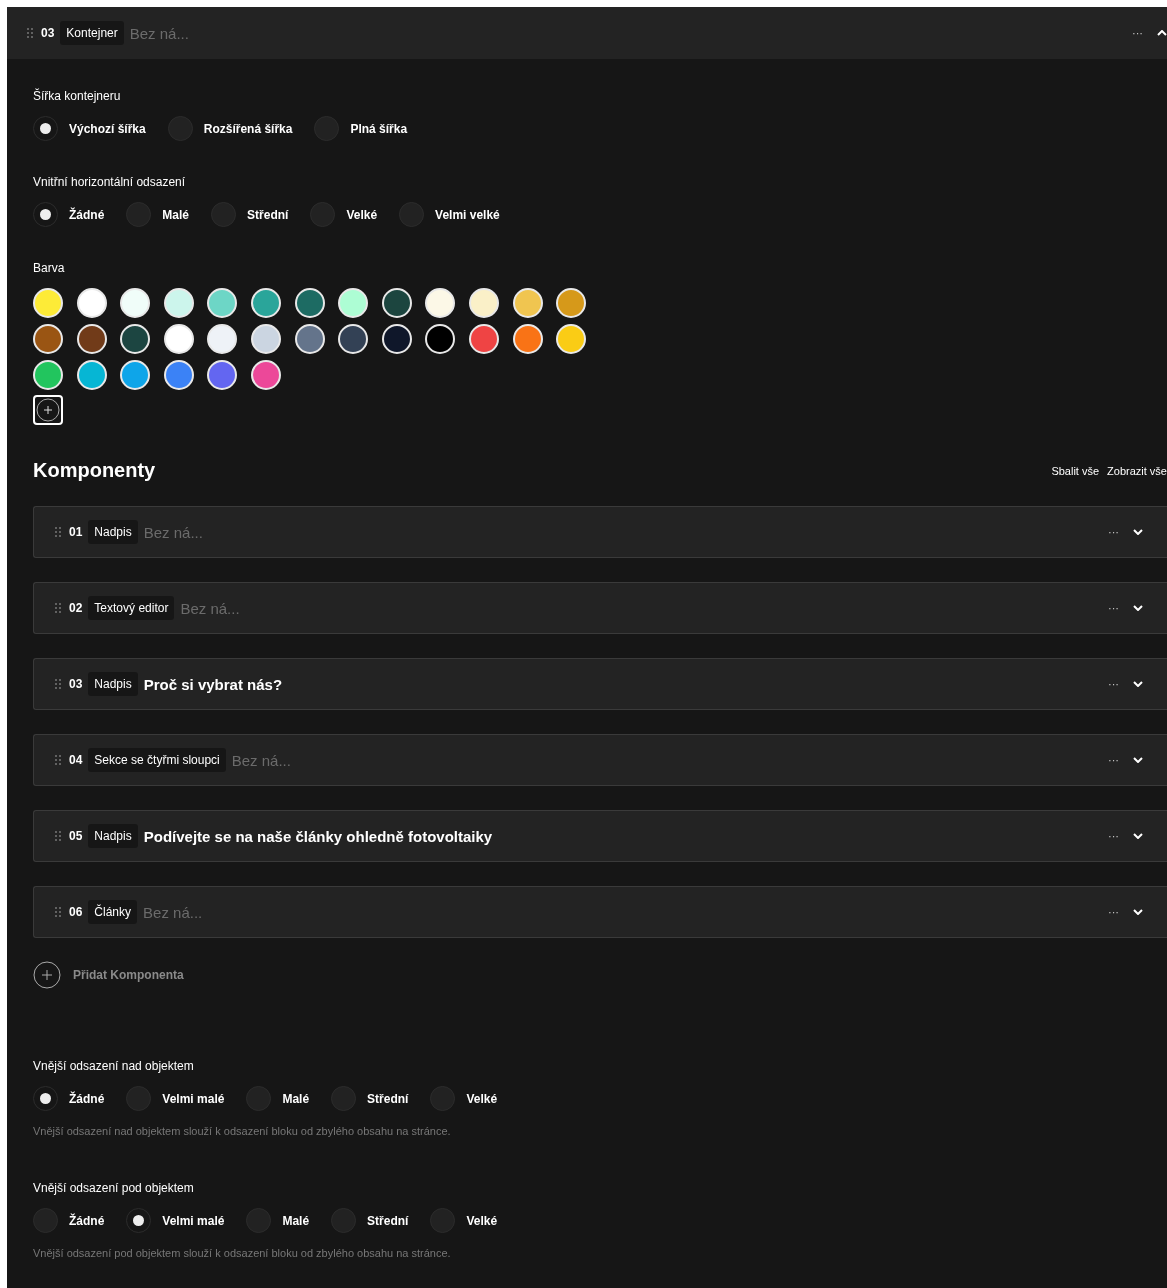 The image size is (1167, 1288). I want to click on radio-label: Velmi velké, so click(467, 214).